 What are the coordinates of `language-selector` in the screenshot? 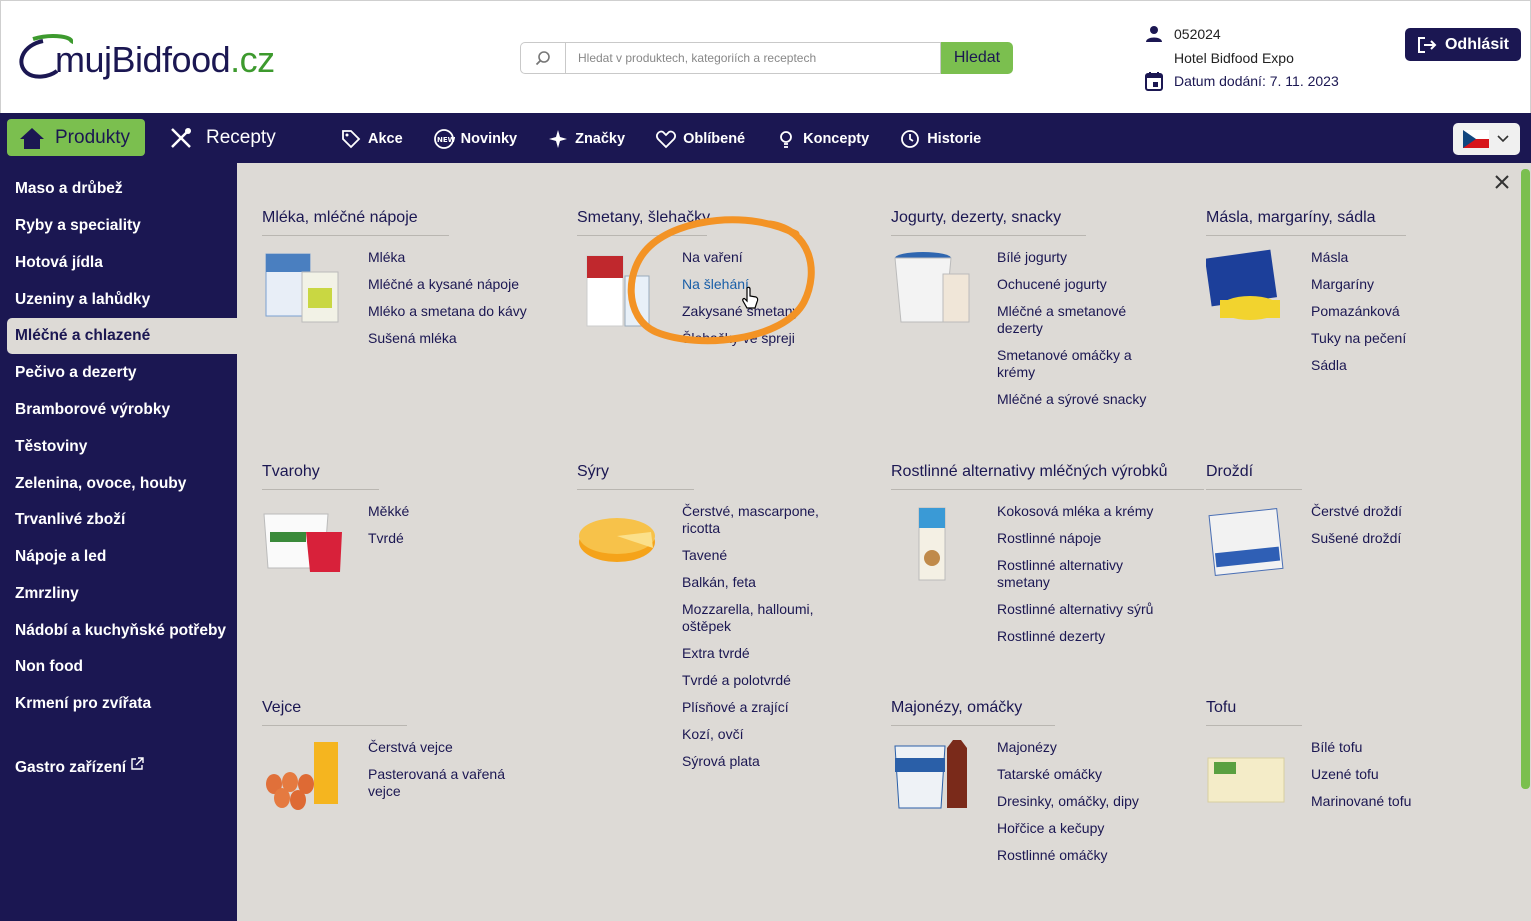 It's located at (1486, 139).